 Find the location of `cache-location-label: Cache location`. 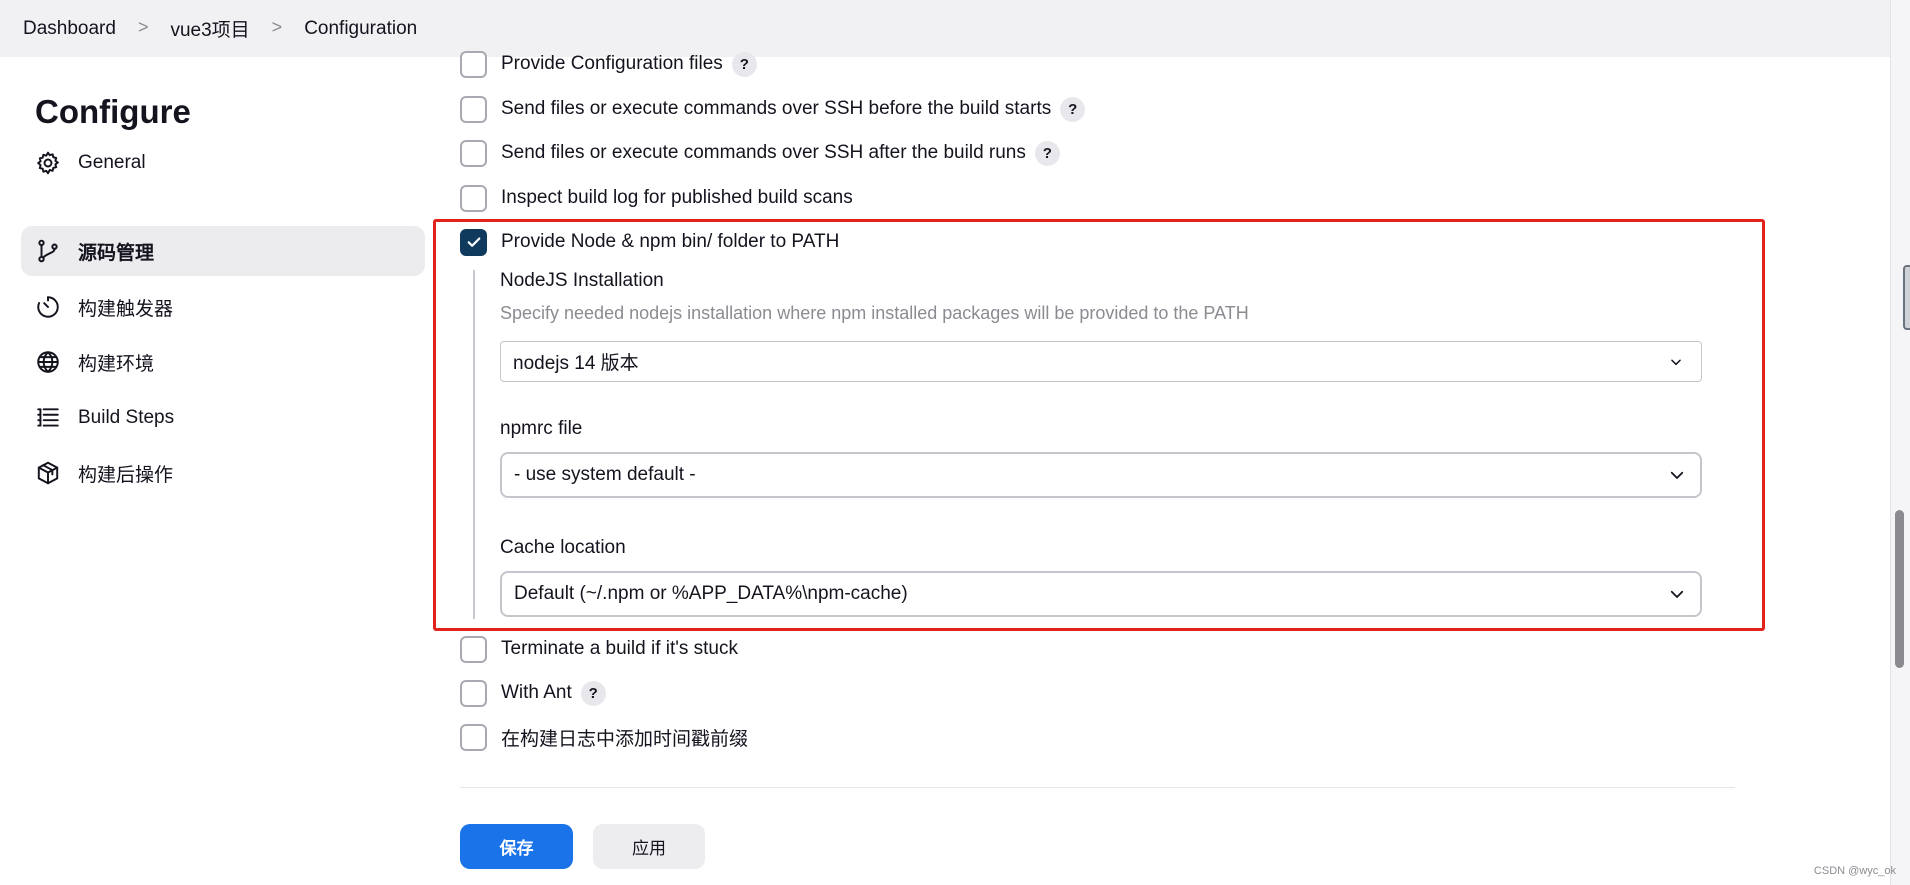

cache-location-label: Cache location is located at coordinates (563, 547).